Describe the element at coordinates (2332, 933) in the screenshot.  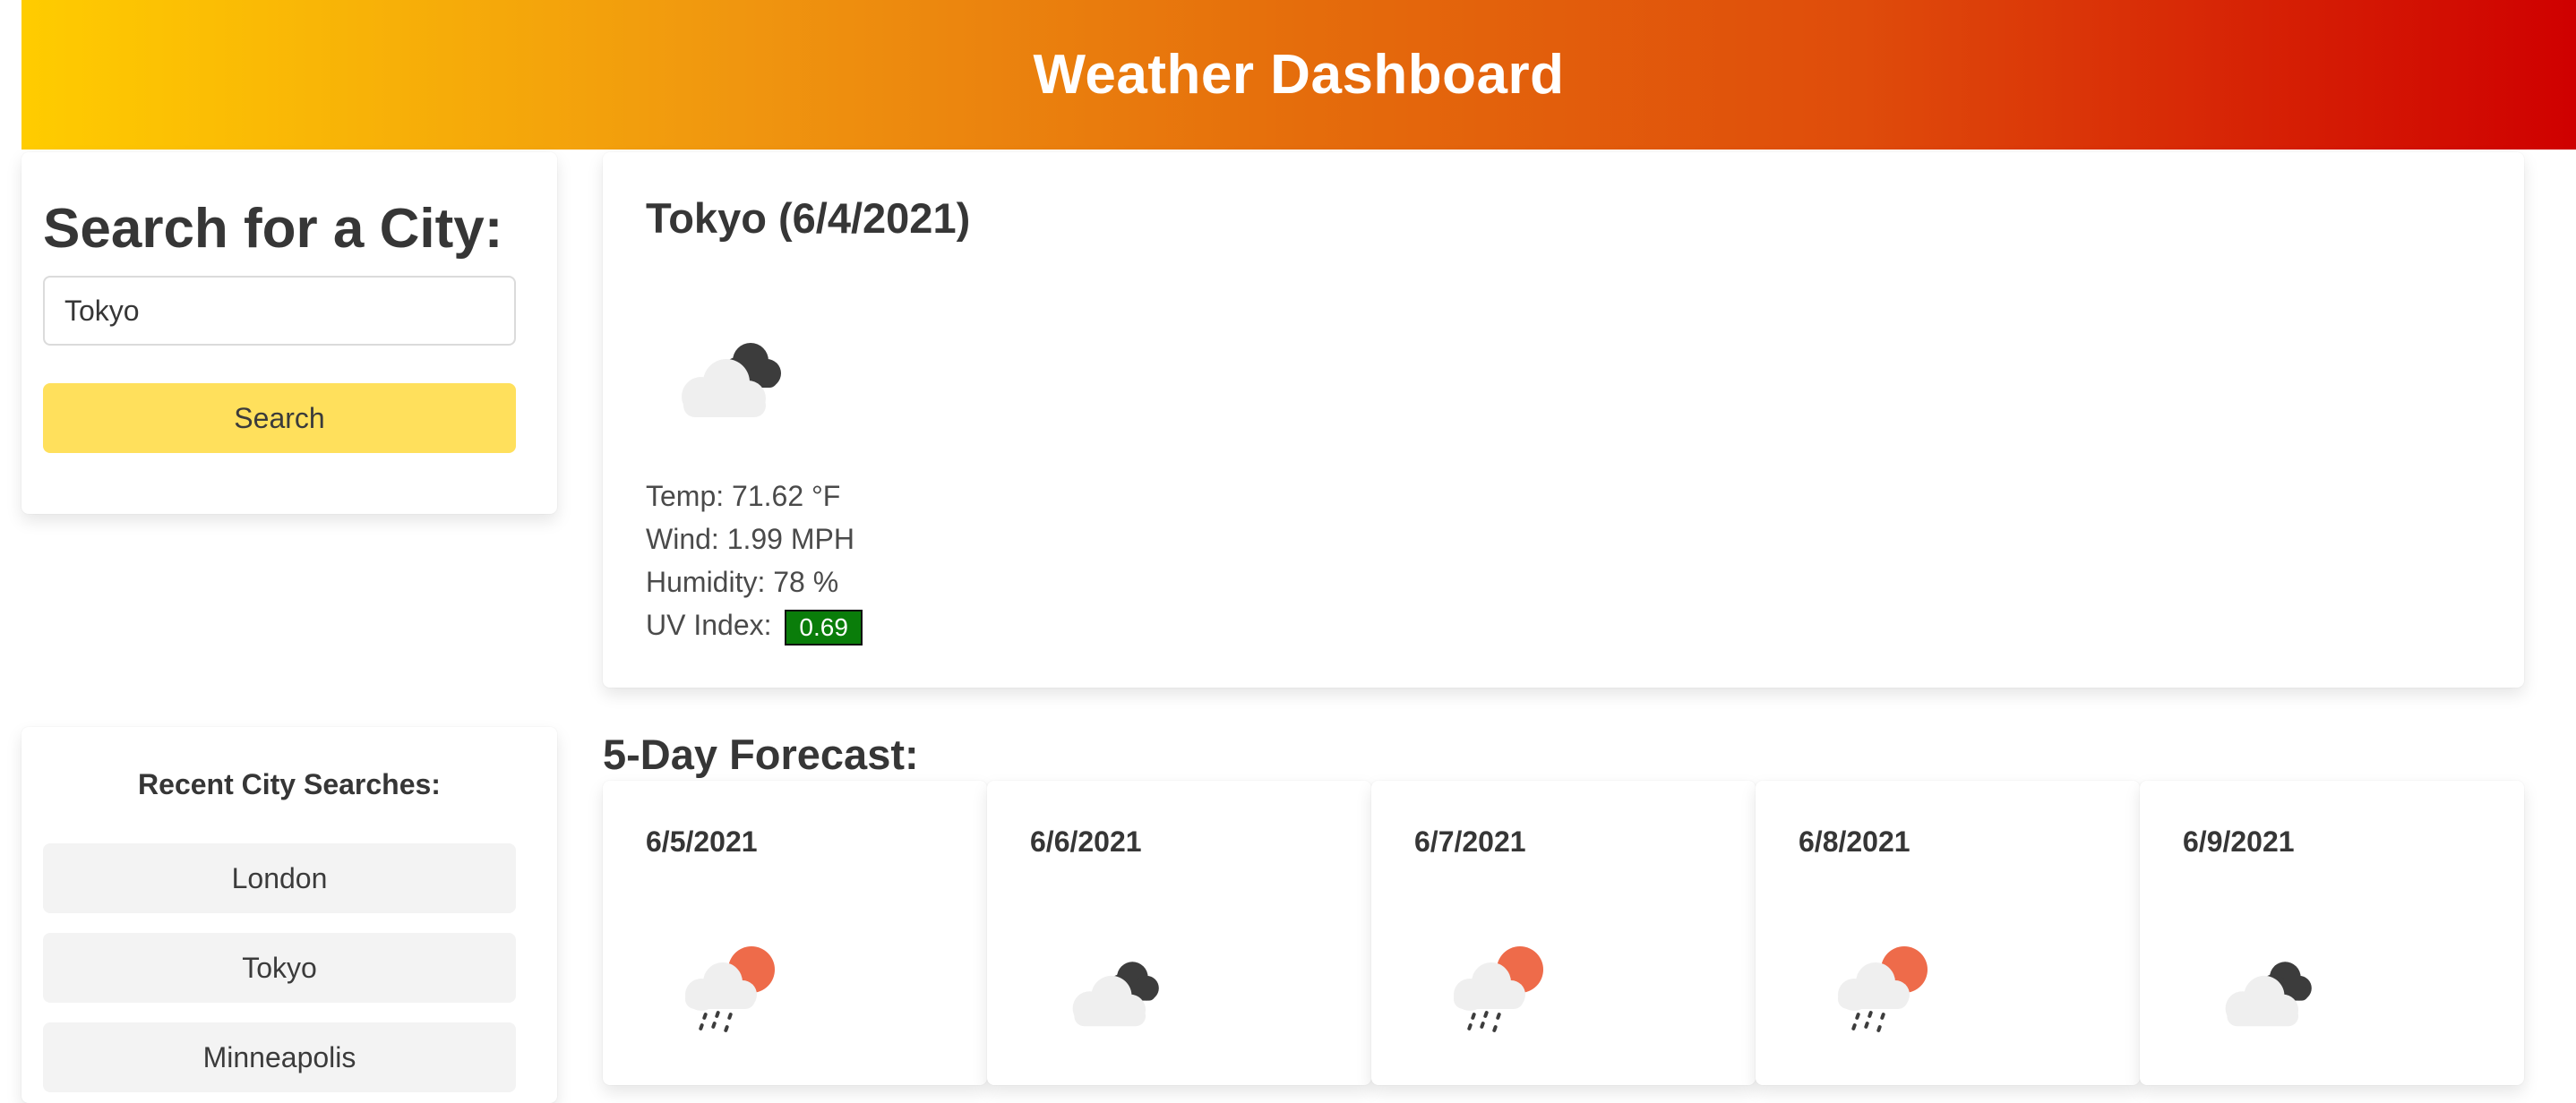
I see `forecast-card: 6/9/2021` at that location.